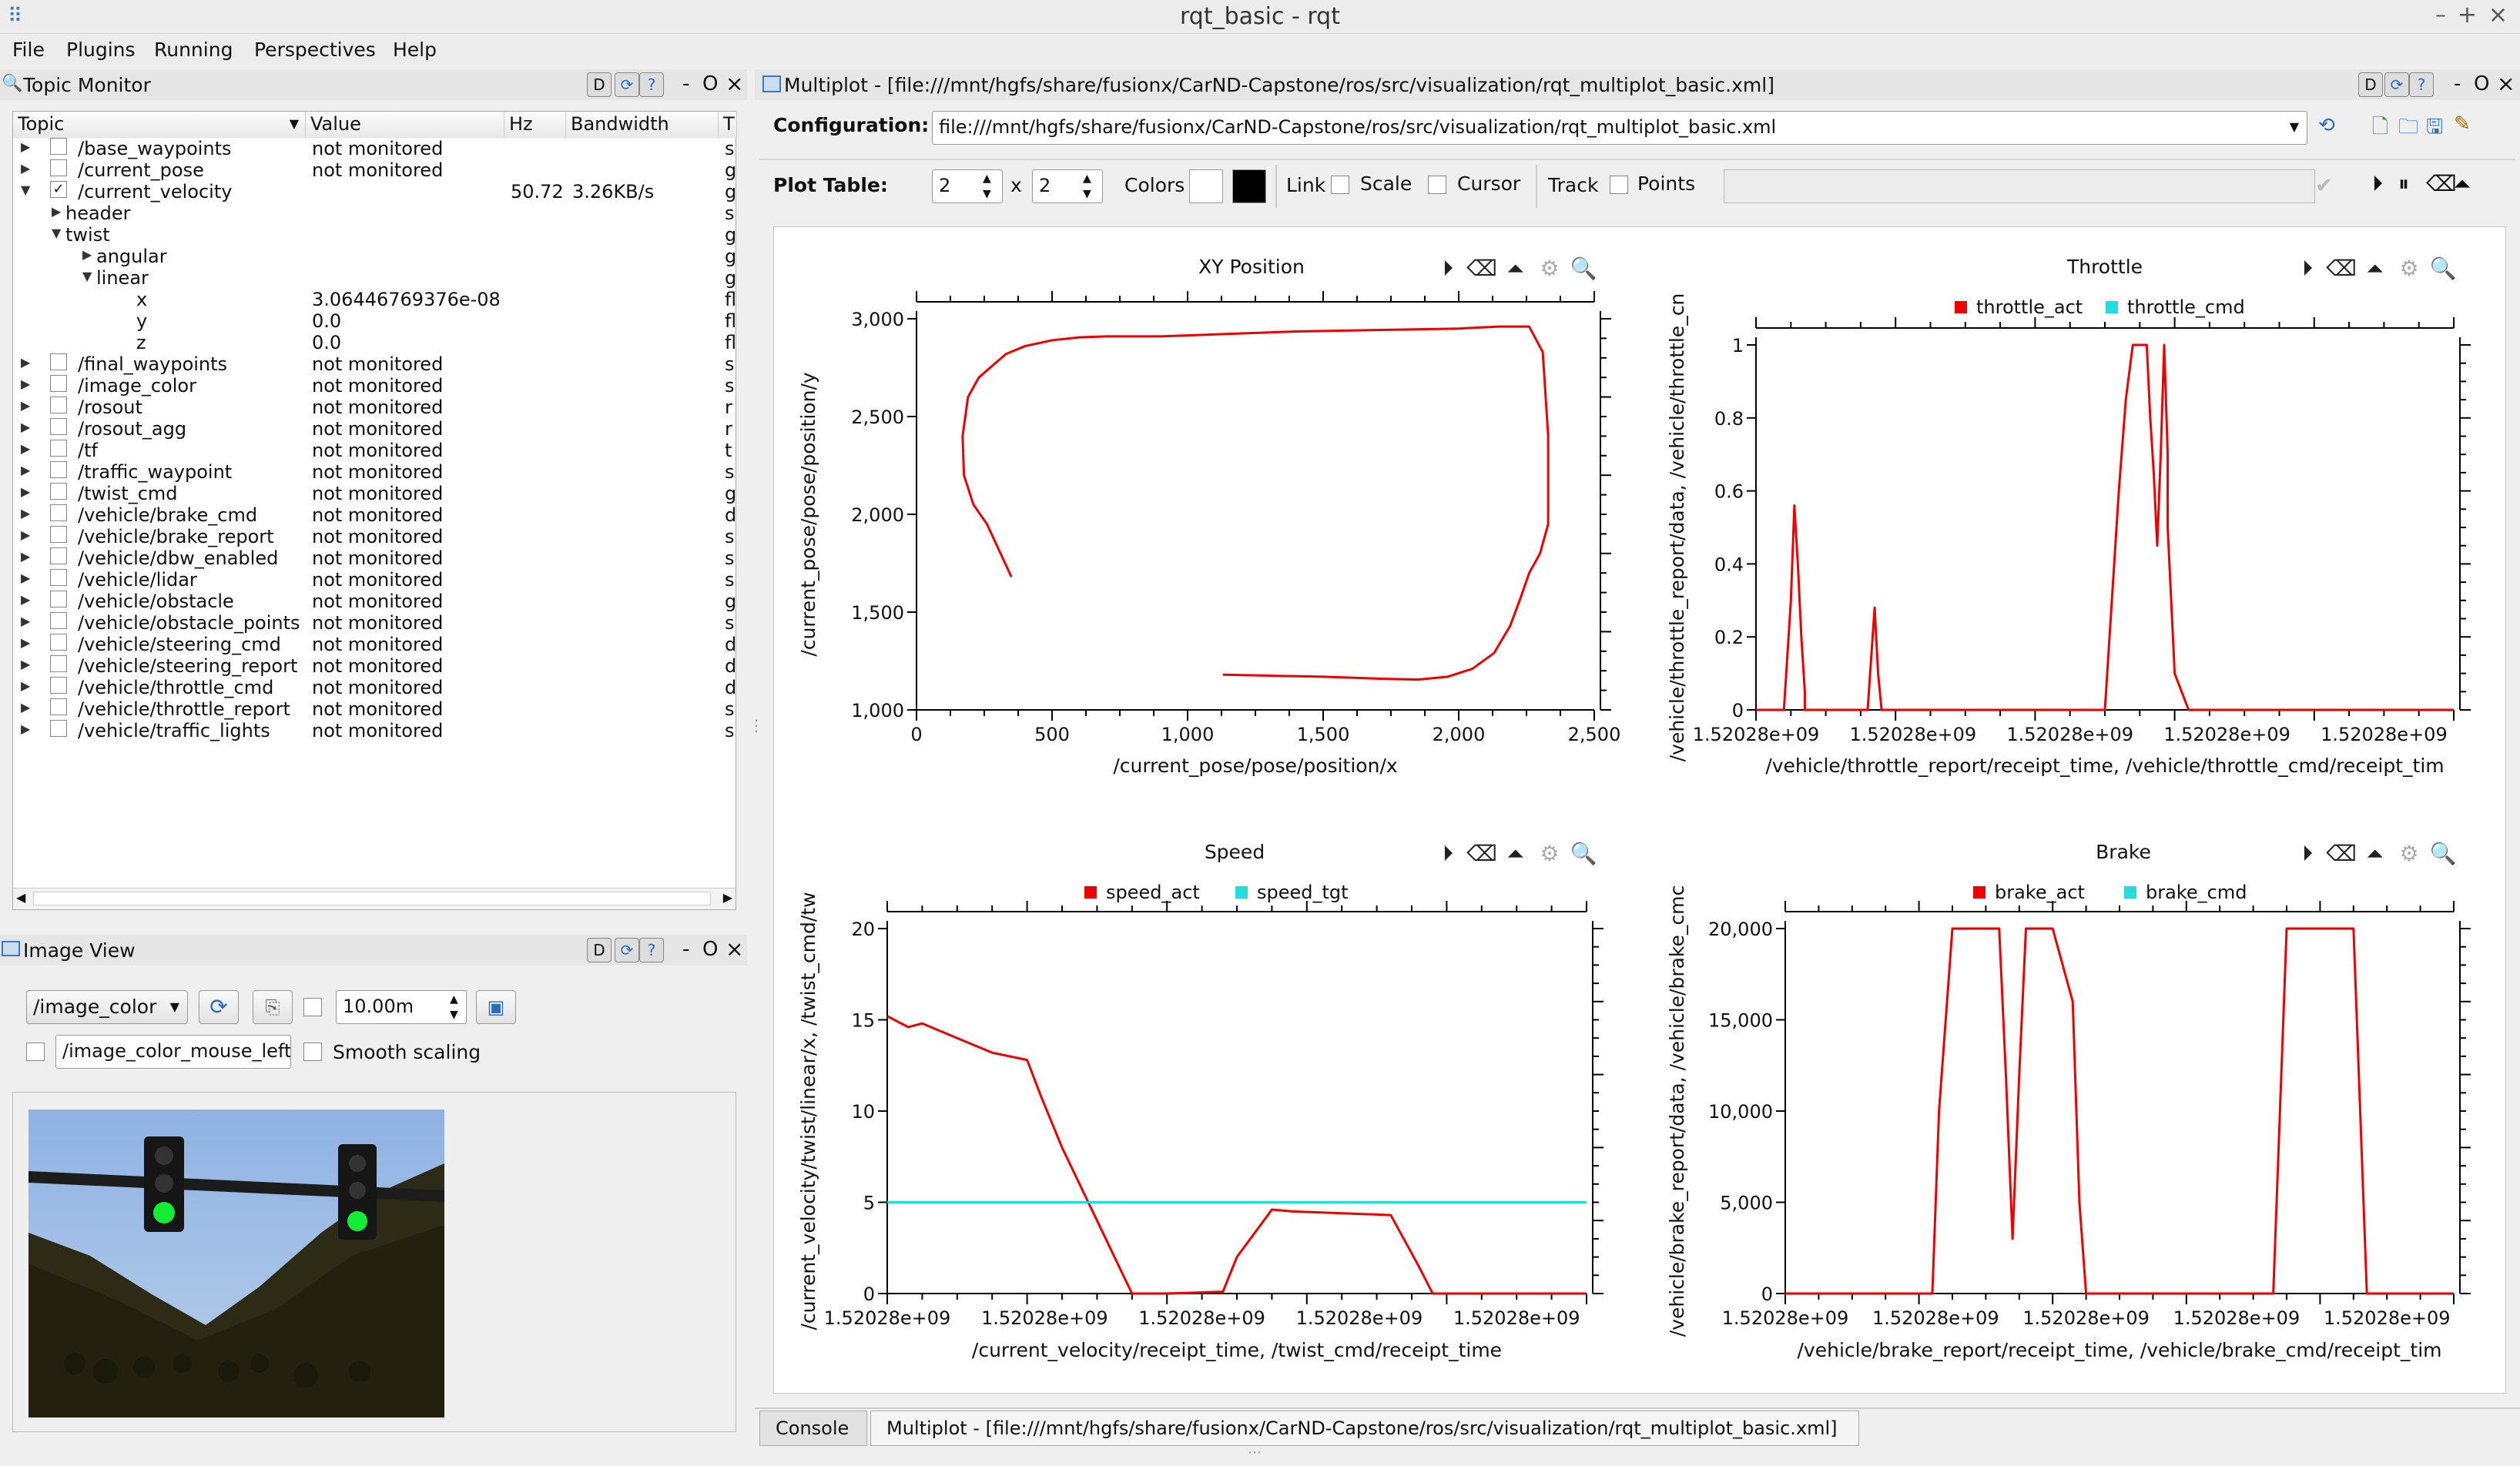  What do you see at coordinates (2105, 267) in the screenshot?
I see `plot-title: Throttle` at bounding box center [2105, 267].